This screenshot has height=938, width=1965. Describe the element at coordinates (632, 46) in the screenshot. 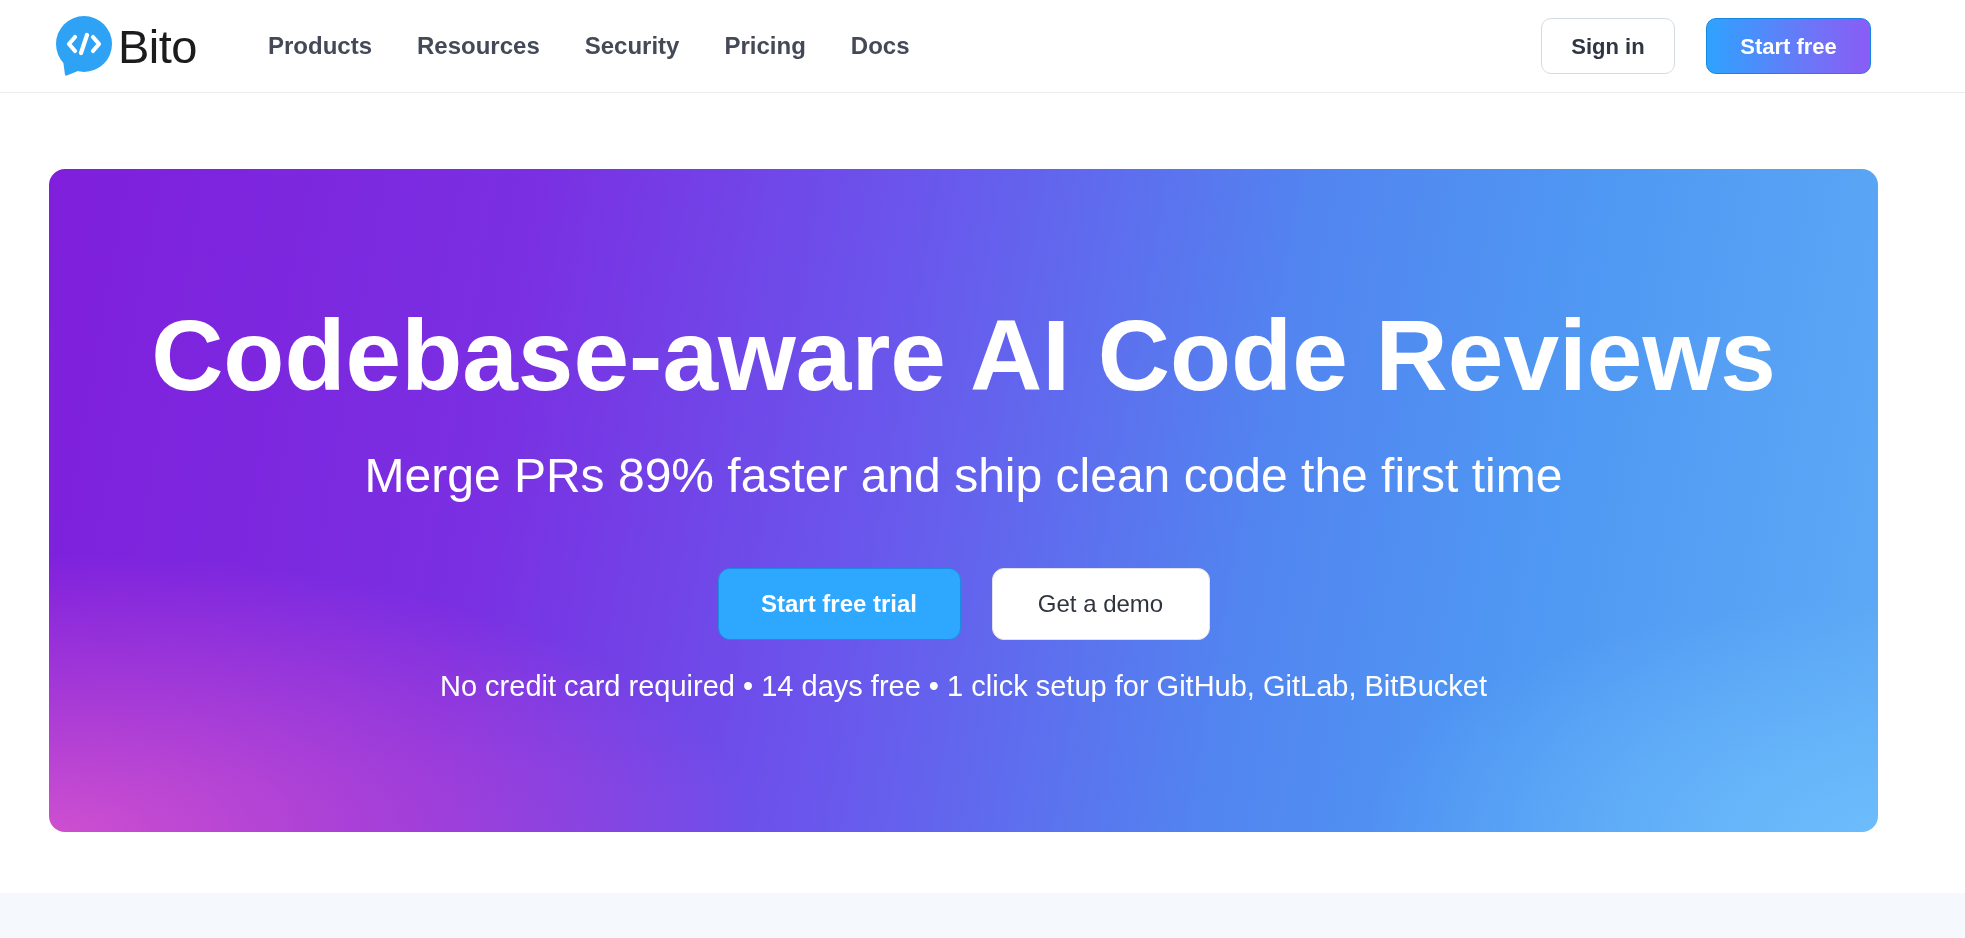

I see `nav-link: Security` at that location.